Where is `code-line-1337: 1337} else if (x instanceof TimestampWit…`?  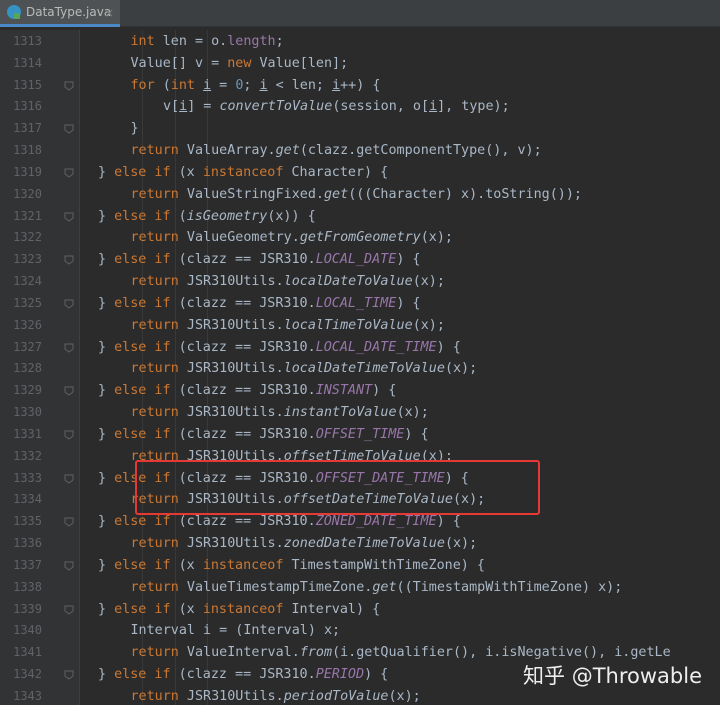
code-line-1337: 1337} else if (x instanceof TimestampWit… is located at coordinates (360, 566).